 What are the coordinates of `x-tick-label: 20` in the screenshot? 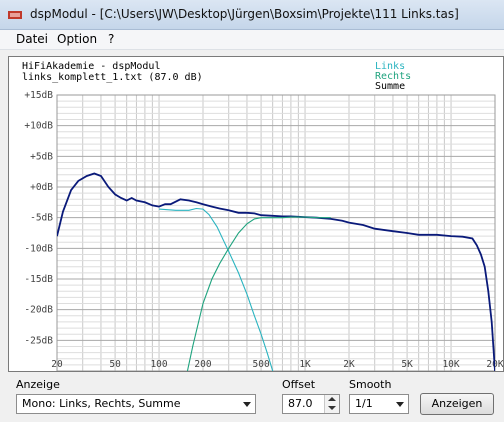 It's located at (57, 364).